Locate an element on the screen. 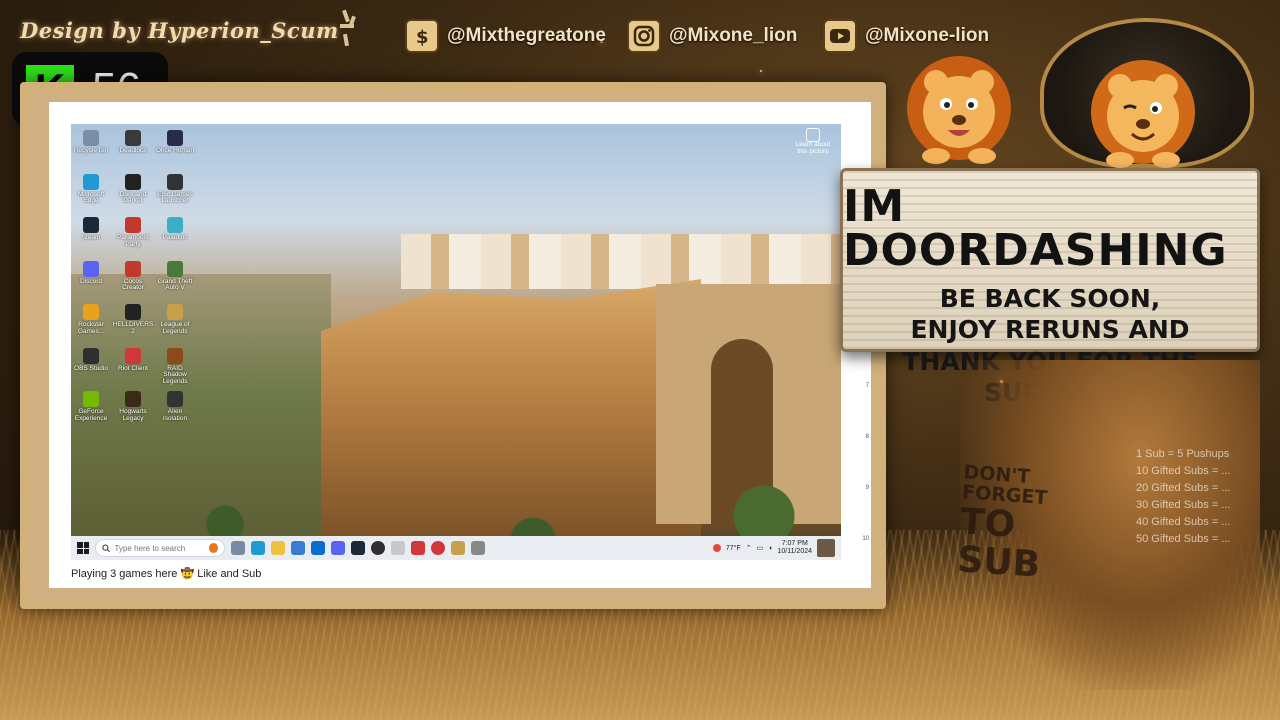 This screenshot has width=1280, height=720. desktop-icon: Steam is located at coordinates (91, 229).